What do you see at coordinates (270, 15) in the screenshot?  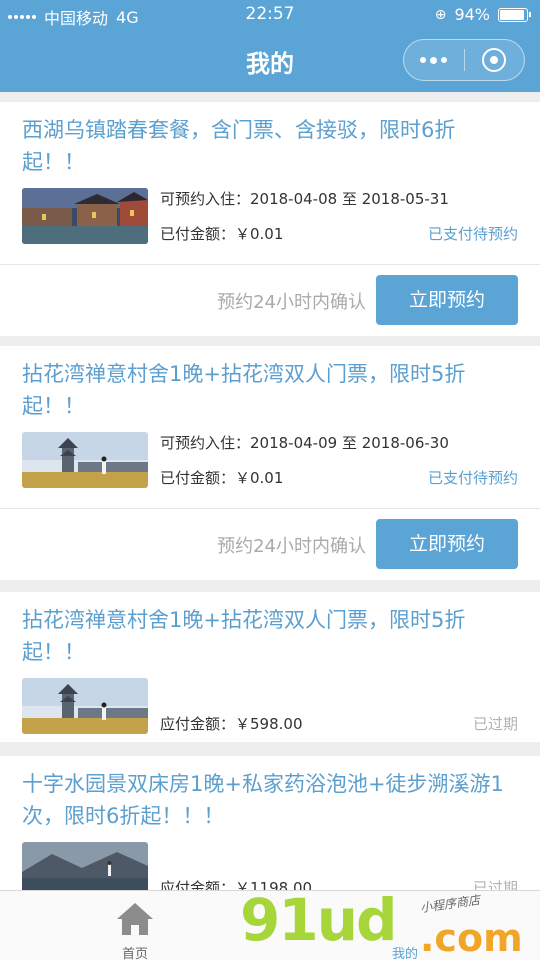 I see `status-bar: 中国移动 4G 22:57 ⊕ 94%` at bounding box center [270, 15].